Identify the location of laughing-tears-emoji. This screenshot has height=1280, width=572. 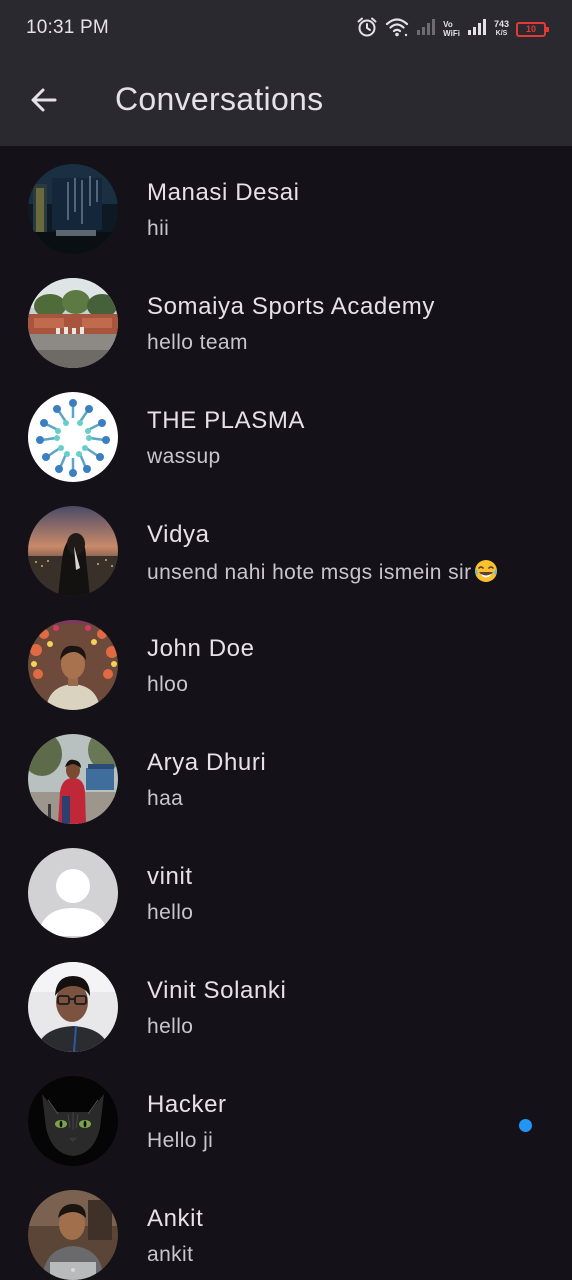
(486, 571).